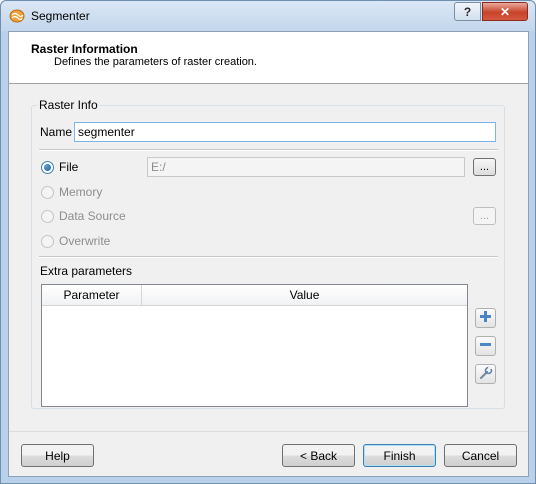 Image resolution: width=536 pixels, height=484 pixels. I want to click on overwrite-radio, so click(47, 241).